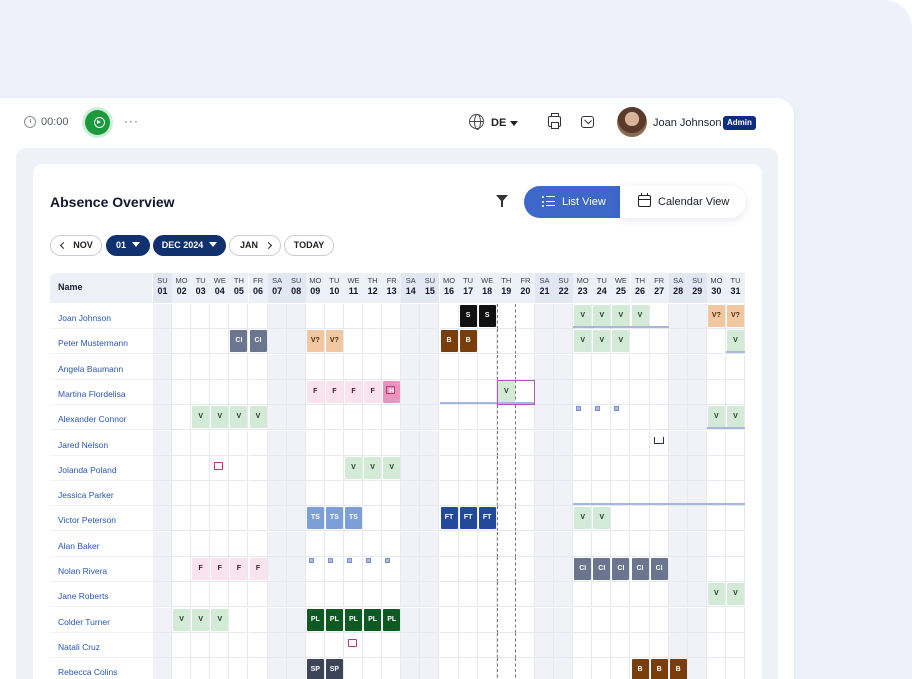 Image resolution: width=912 pixels, height=679 pixels. What do you see at coordinates (334, 341) in the screenshot?
I see `absence-block: V?` at bounding box center [334, 341].